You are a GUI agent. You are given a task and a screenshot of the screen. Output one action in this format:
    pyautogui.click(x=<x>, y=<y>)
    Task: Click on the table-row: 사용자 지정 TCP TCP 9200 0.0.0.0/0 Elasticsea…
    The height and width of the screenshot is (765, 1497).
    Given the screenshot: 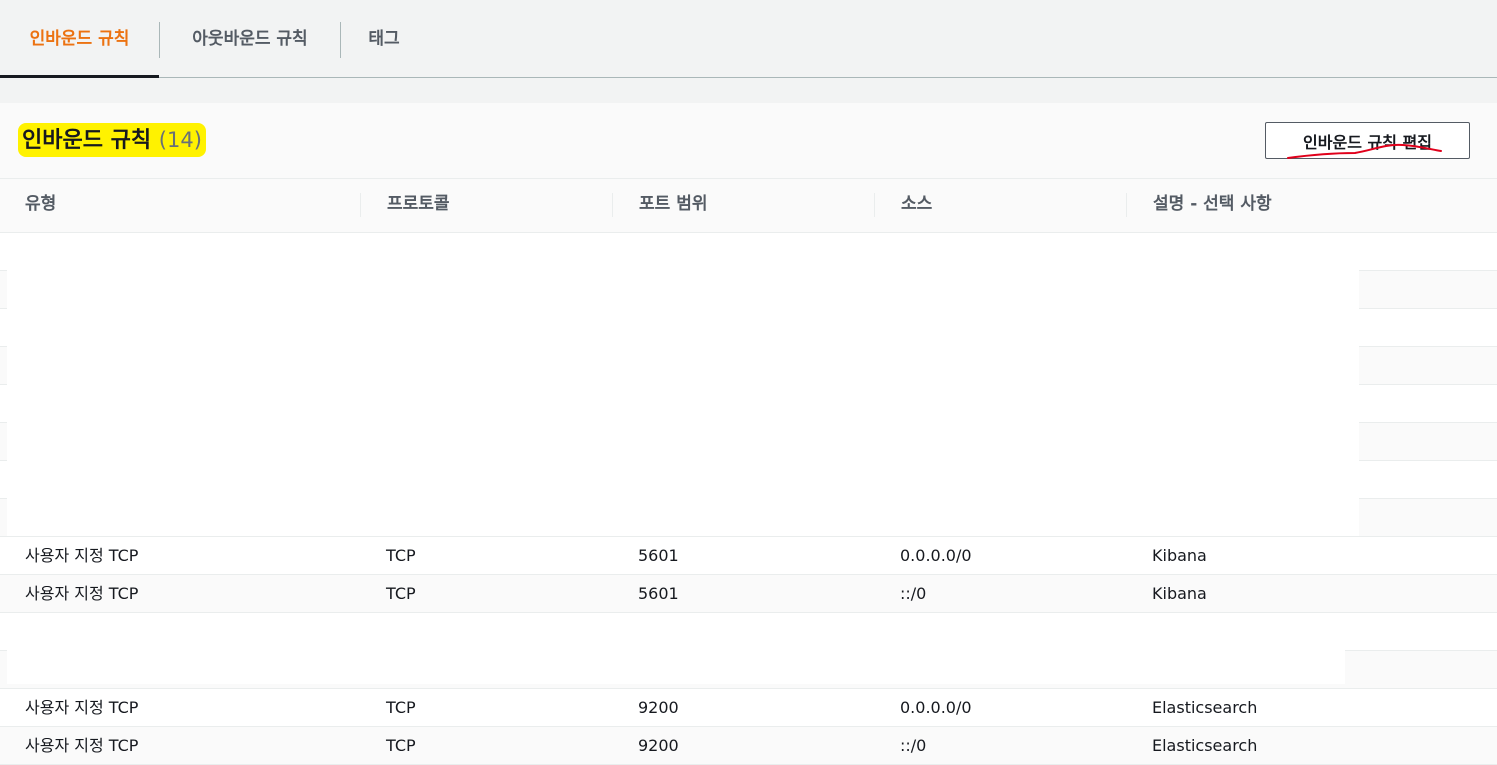 What is the action you would take?
    pyautogui.click(x=748, y=708)
    